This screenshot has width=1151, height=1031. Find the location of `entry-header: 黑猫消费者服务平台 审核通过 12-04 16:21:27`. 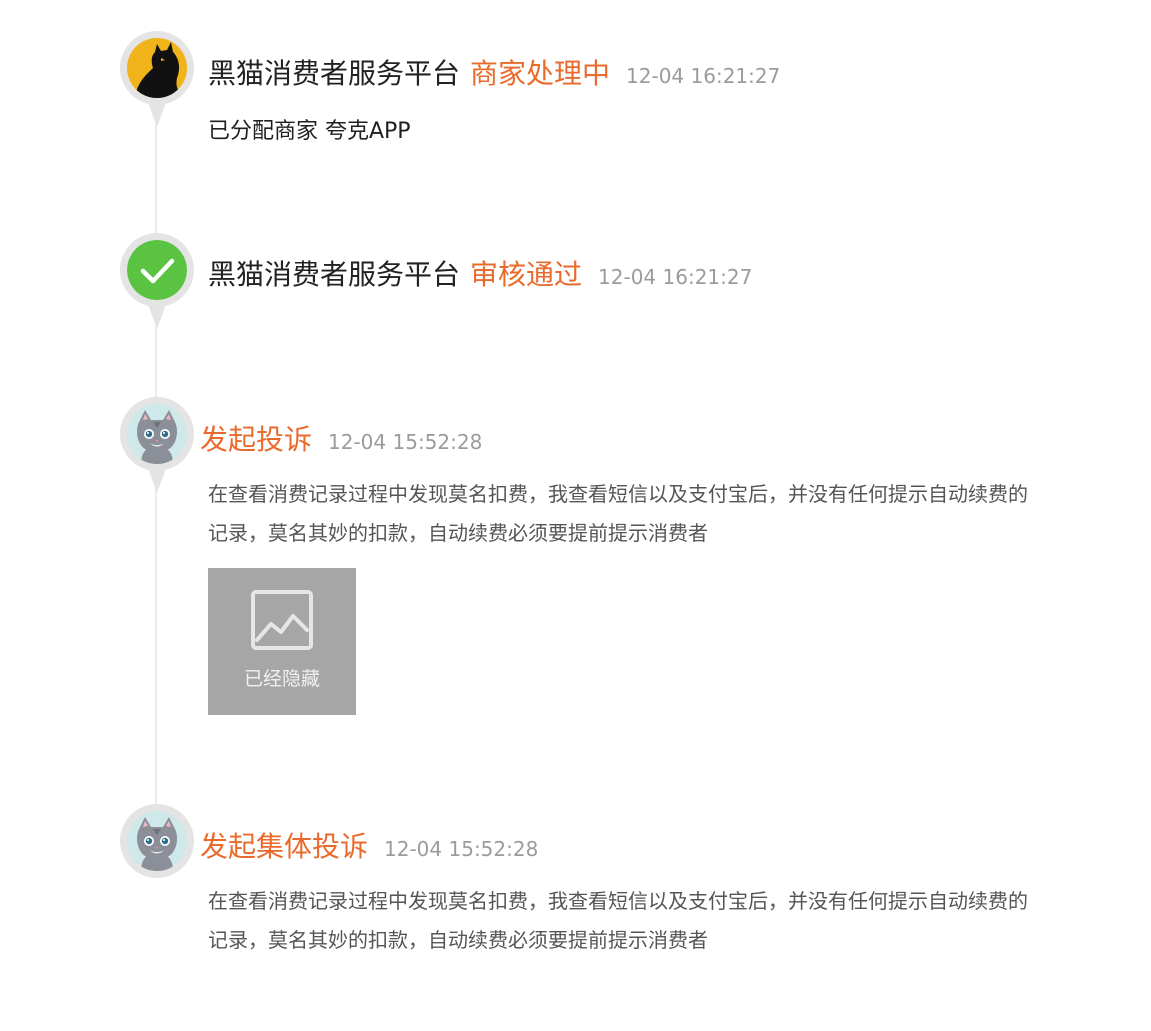

entry-header: 黑猫消费者服务平台 审核通过 12-04 16:21:27 is located at coordinates (480, 273).